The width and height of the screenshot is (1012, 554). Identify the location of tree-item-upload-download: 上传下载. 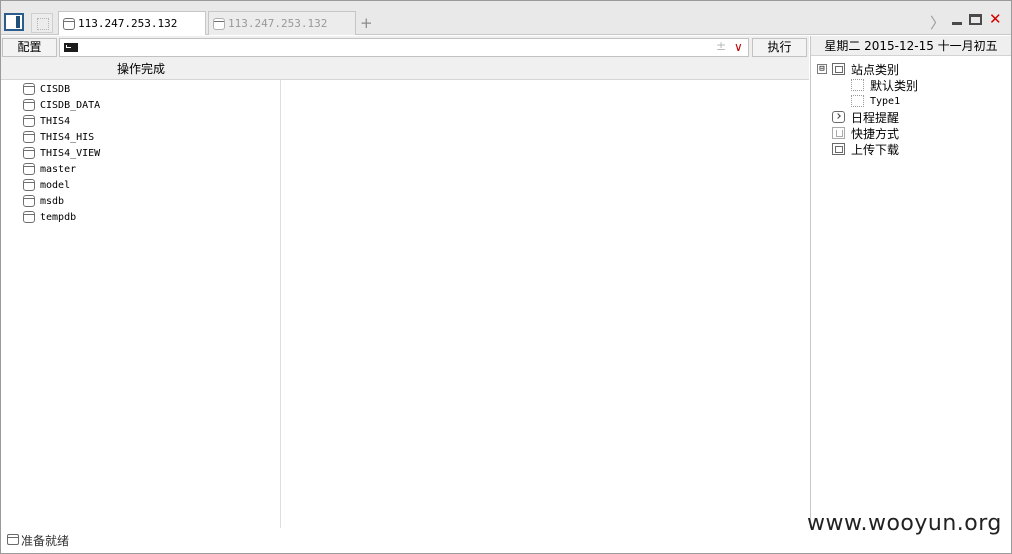
(865, 149).